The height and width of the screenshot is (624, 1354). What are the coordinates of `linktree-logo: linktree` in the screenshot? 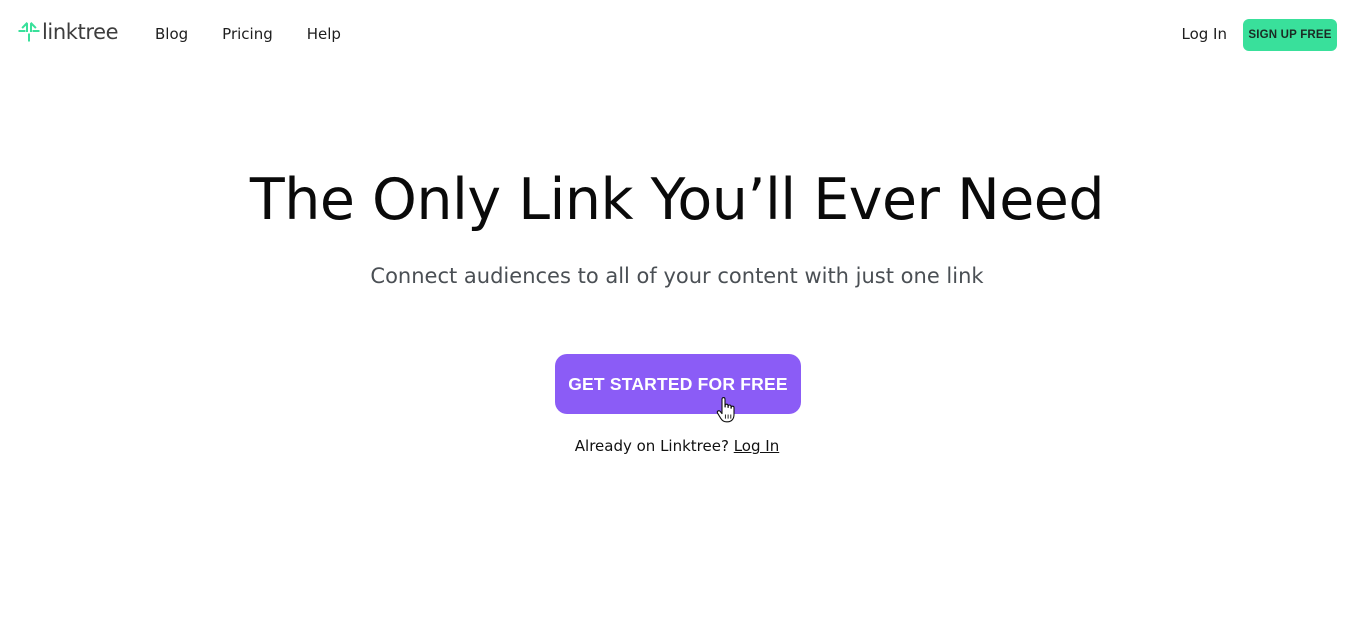 It's located at (68, 32).